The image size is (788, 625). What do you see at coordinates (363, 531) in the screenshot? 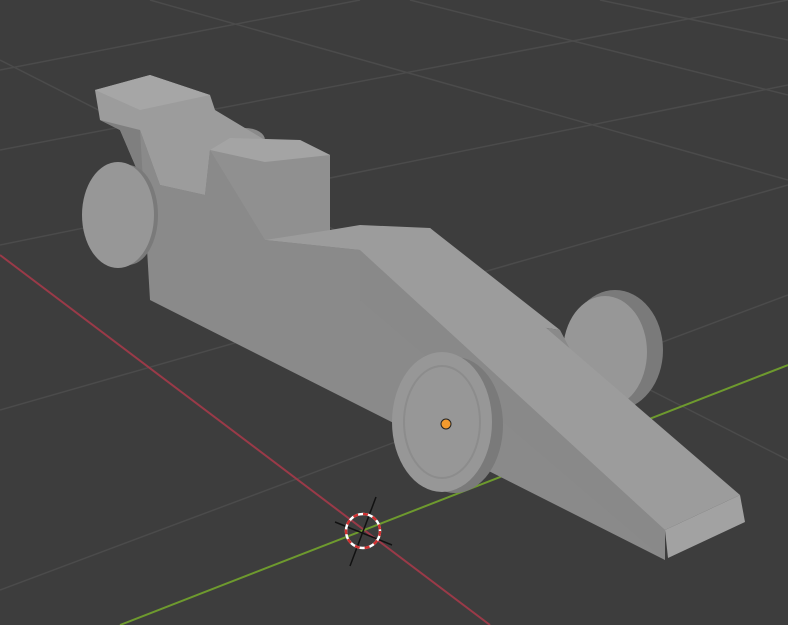
I see `3d-cursor-icon` at bounding box center [363, 531].